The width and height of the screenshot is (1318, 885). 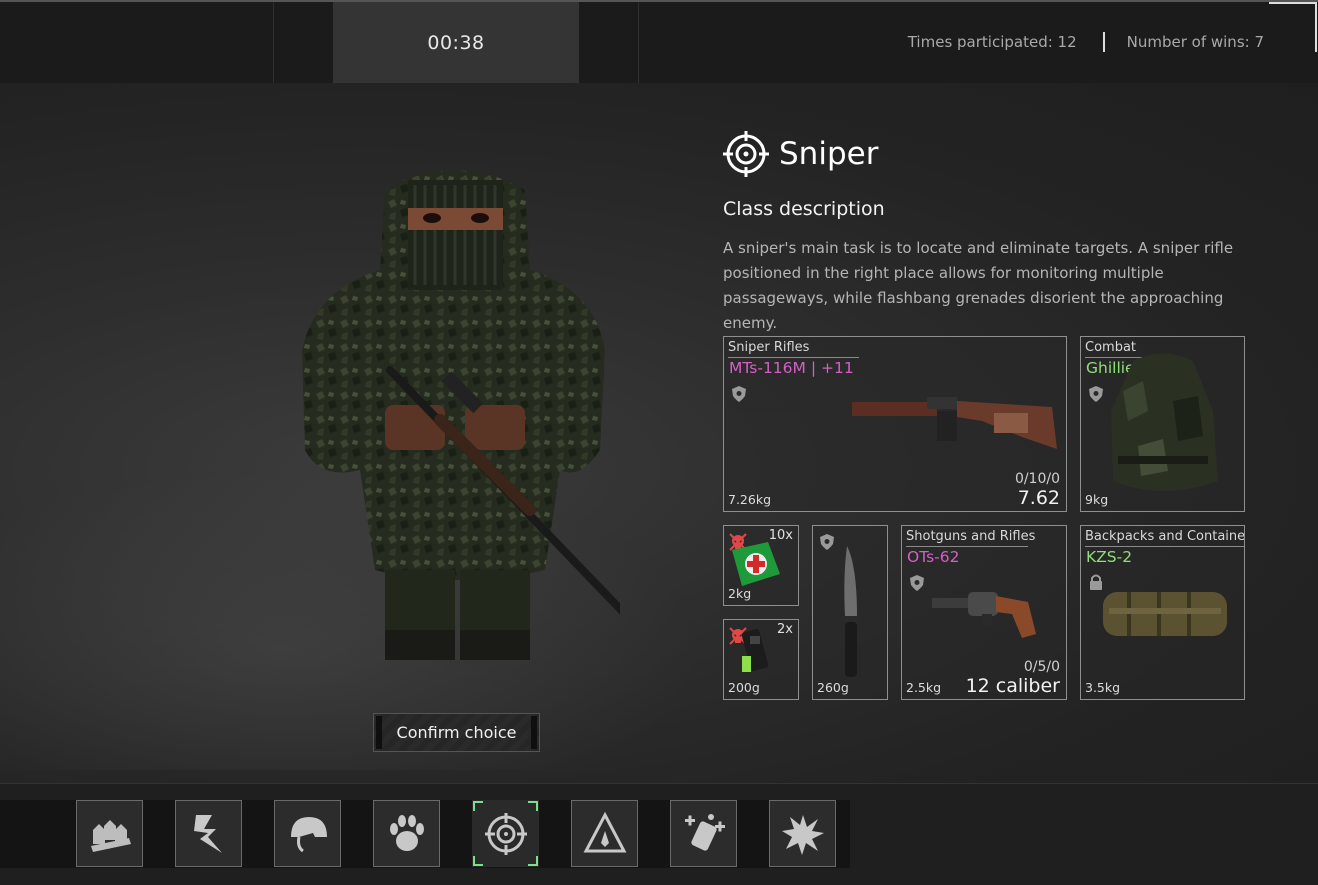 What do you see at coordinates (659, 834) in the screenshot?
I see `class-selection-bar` at bounding box center [659, 834].